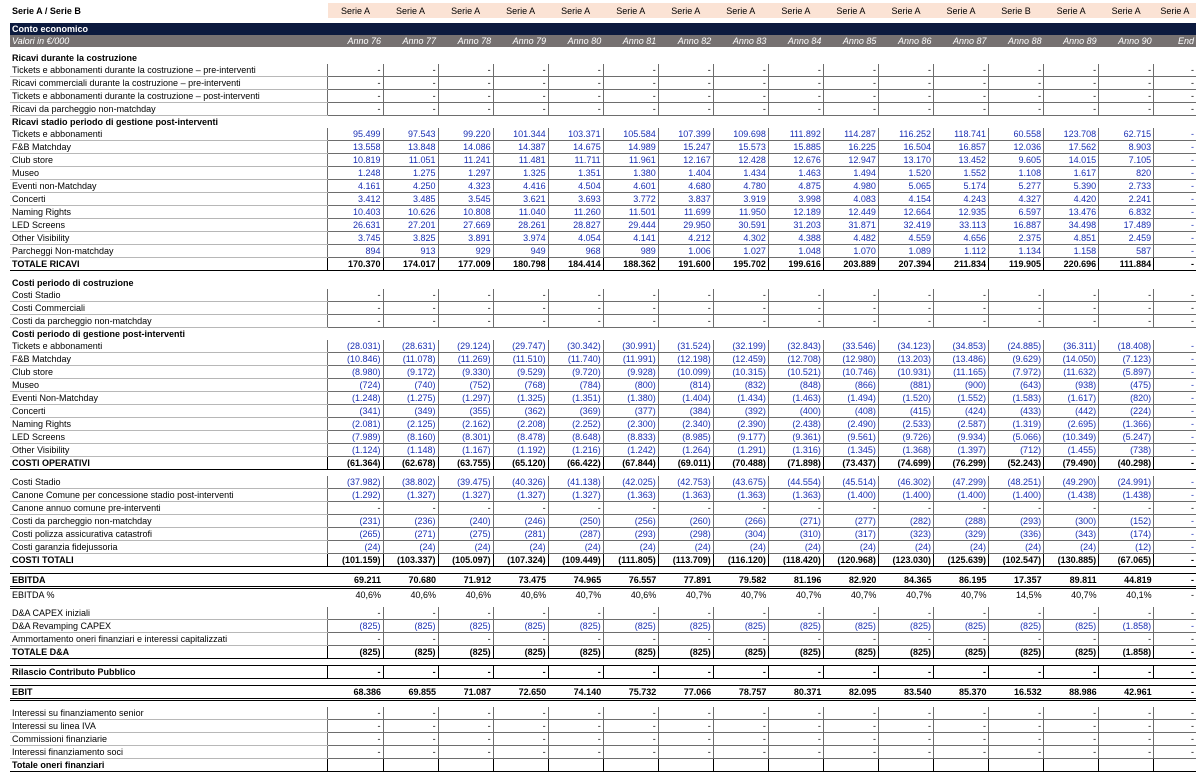 This screenshot has width=1200, height=772. I want to click on row-label: Costi da parcheggio non-matchday, so click(169, 521).